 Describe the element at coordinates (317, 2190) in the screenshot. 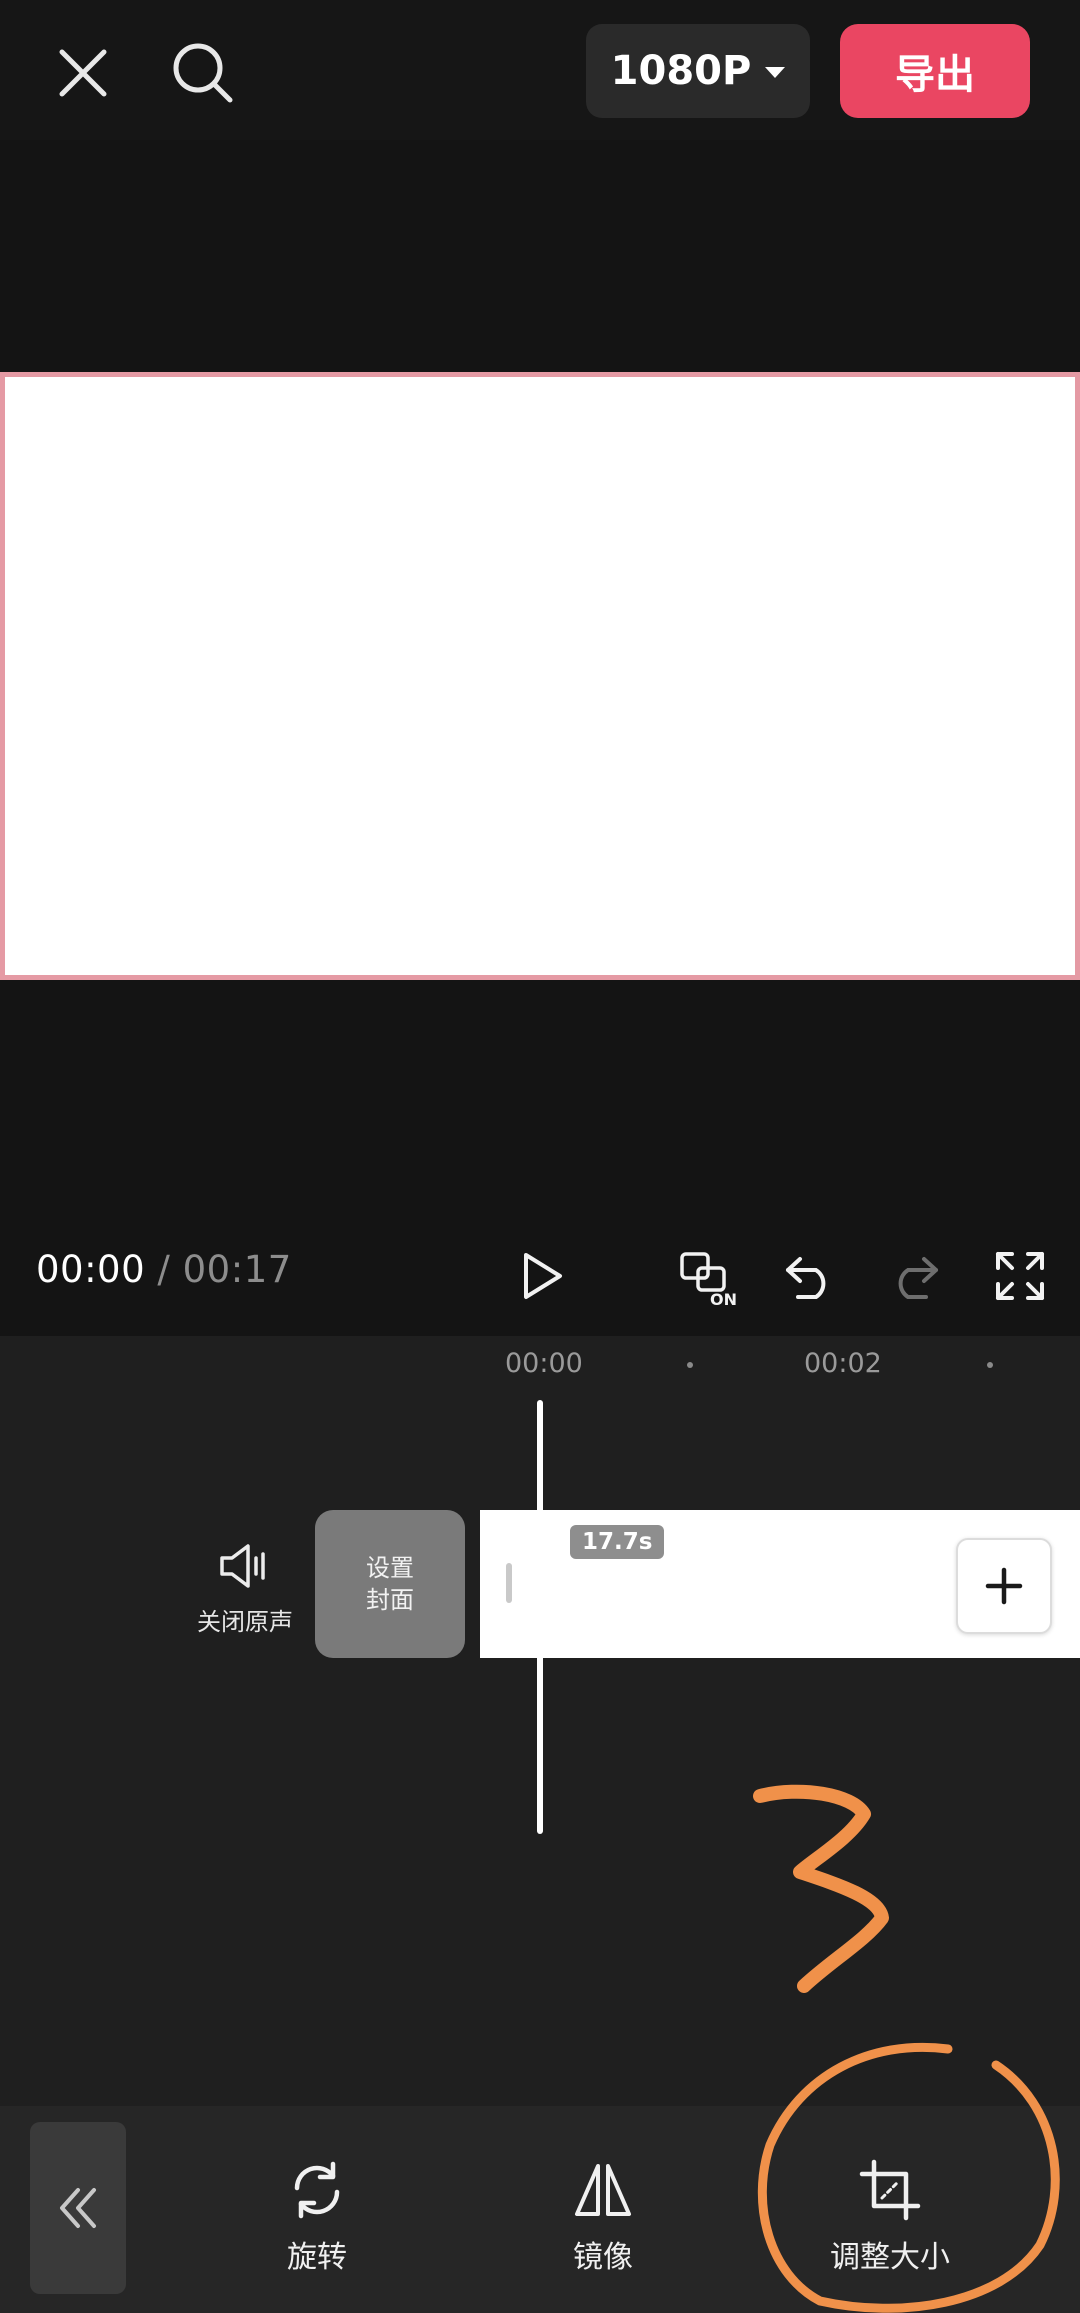

I see `rotate-icon` at that location.